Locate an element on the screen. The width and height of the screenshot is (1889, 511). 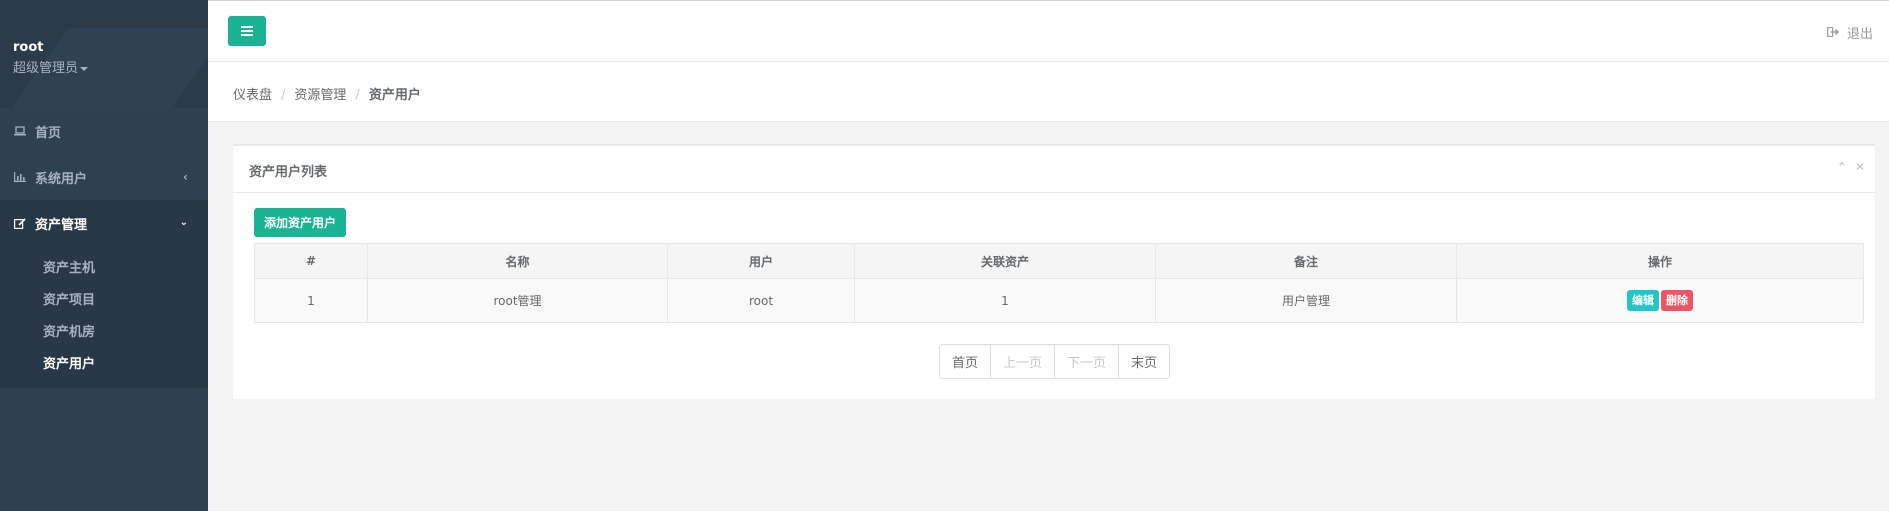
menu-toggle-button is located at coordinates (247, 31).